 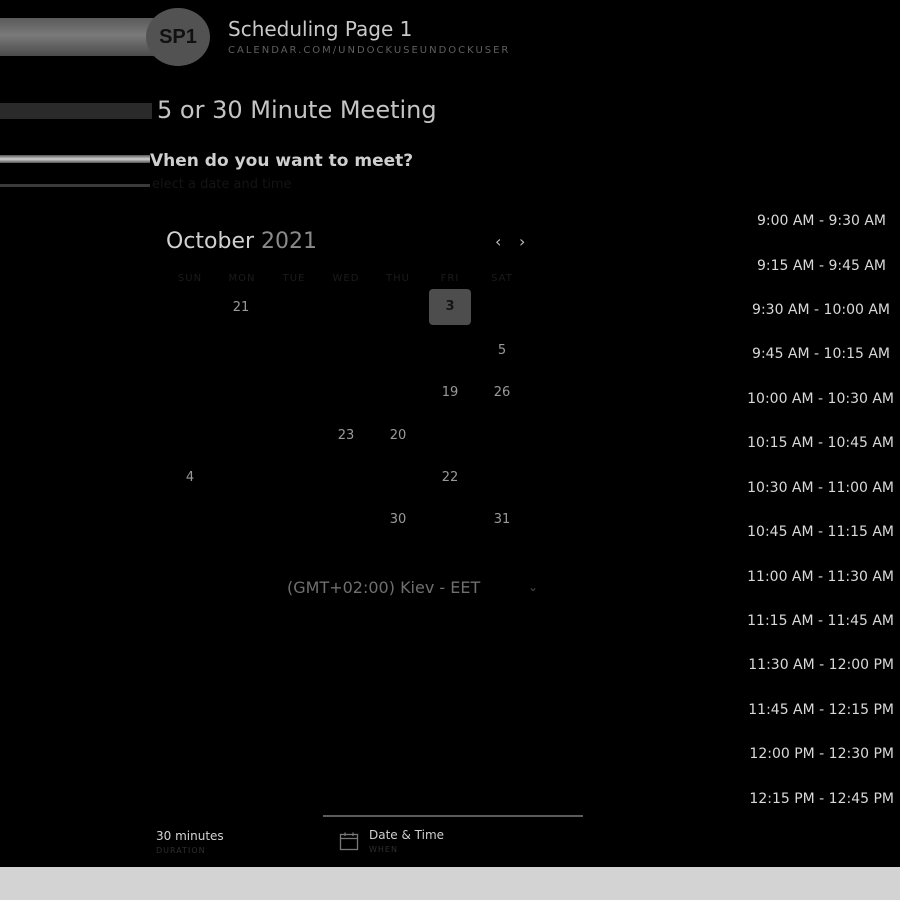 I want to click on page-title: Scheduling Page 1, so click(x=320, y=29).